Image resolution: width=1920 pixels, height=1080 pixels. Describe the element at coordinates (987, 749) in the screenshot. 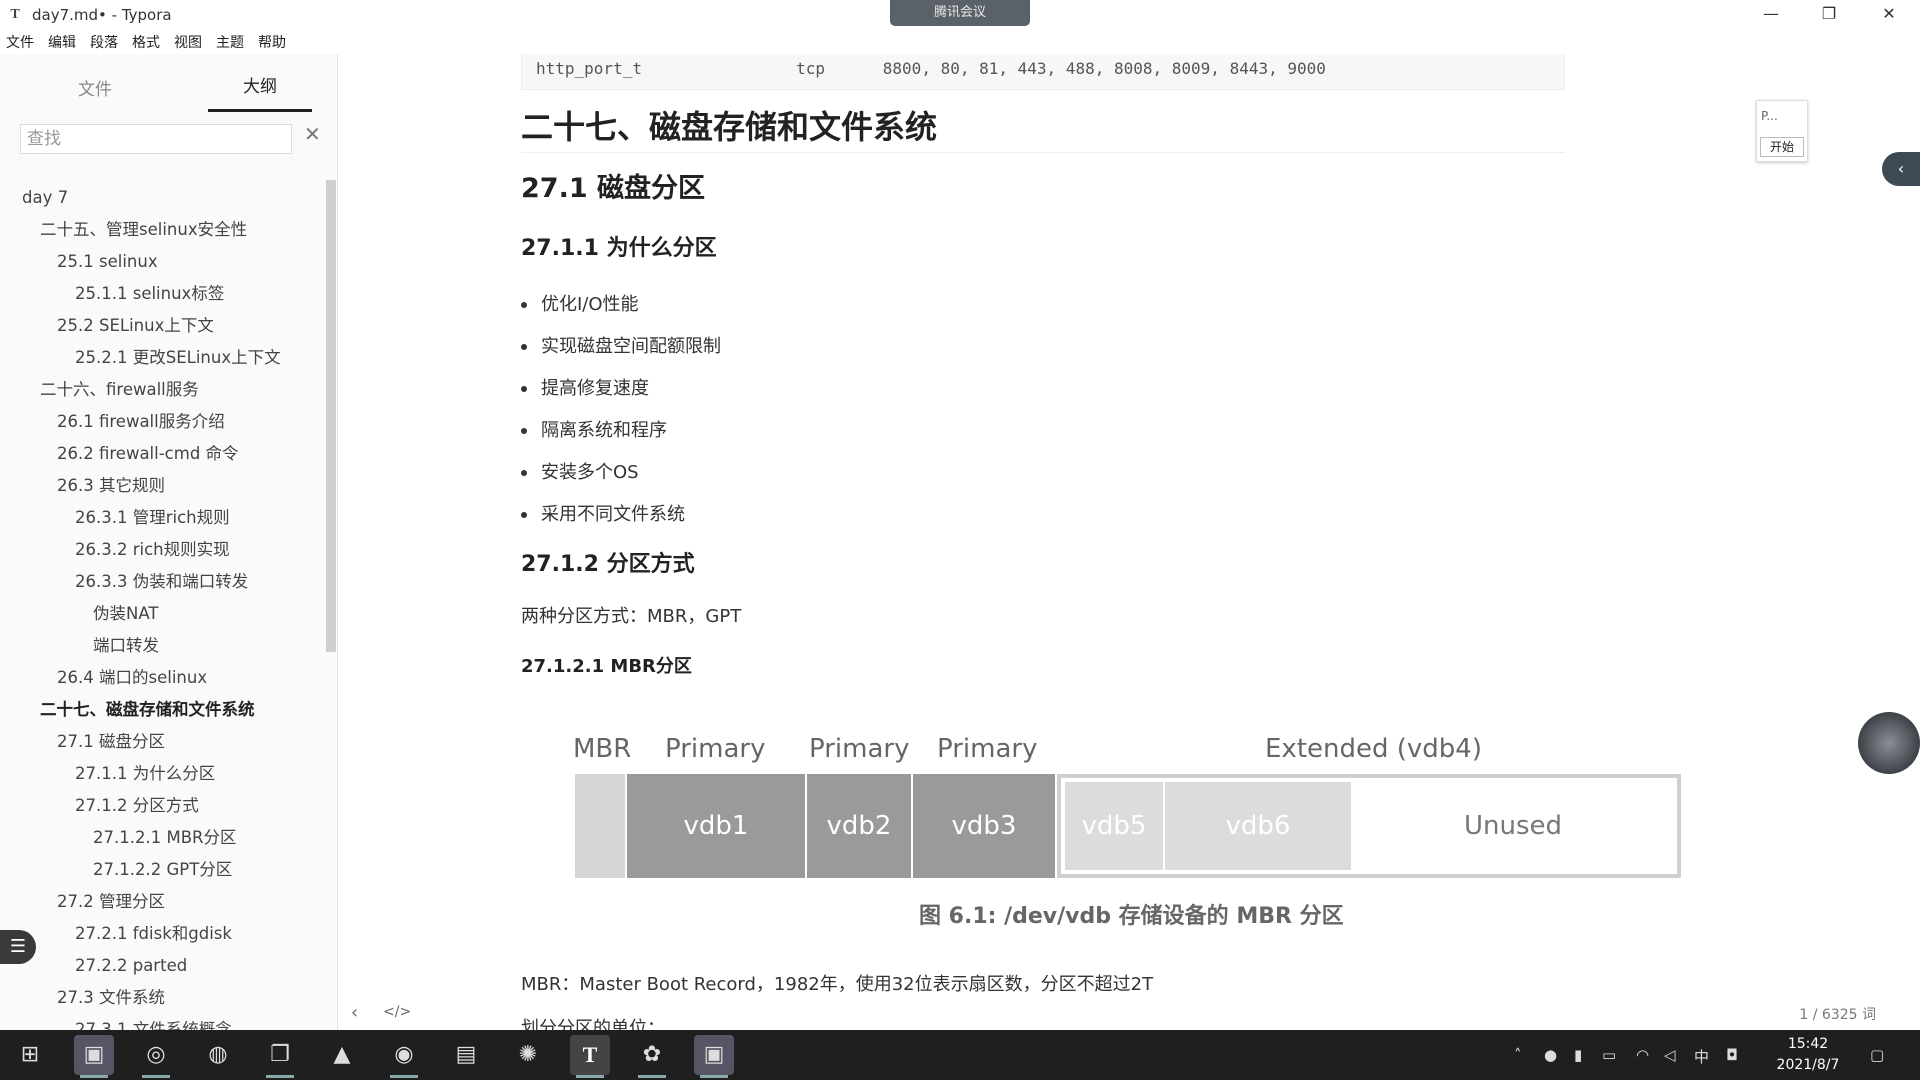

I see `label-primary-3: Primary` at that location.